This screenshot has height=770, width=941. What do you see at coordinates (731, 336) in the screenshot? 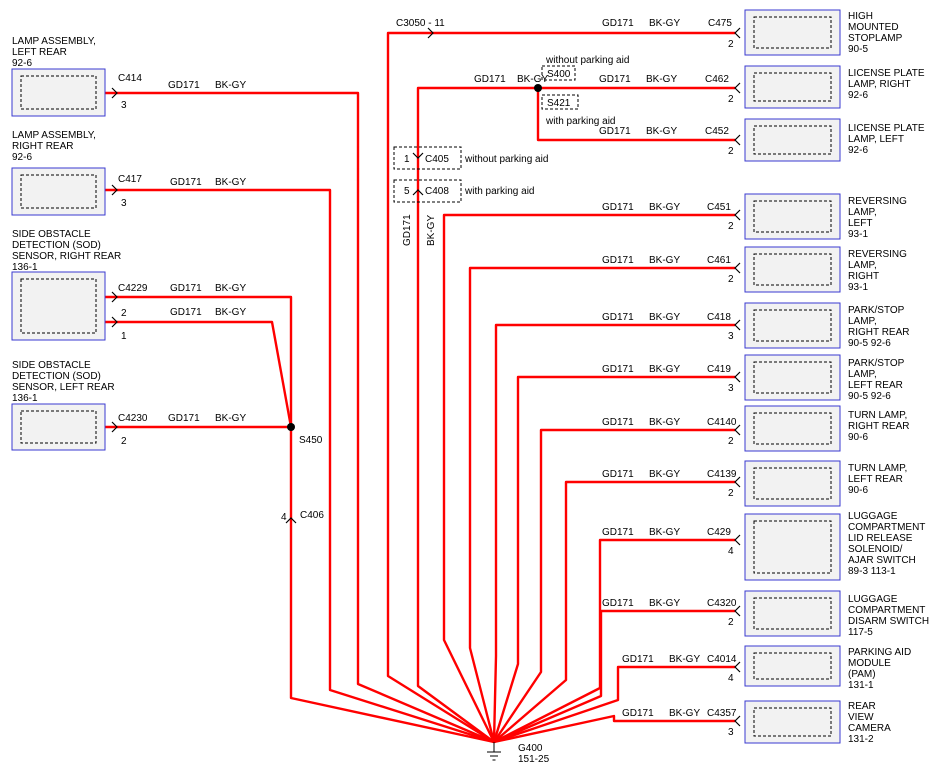
I see `park-stop-lamp-right-rear-pin-number: 3` at bounding box center [731, 336].